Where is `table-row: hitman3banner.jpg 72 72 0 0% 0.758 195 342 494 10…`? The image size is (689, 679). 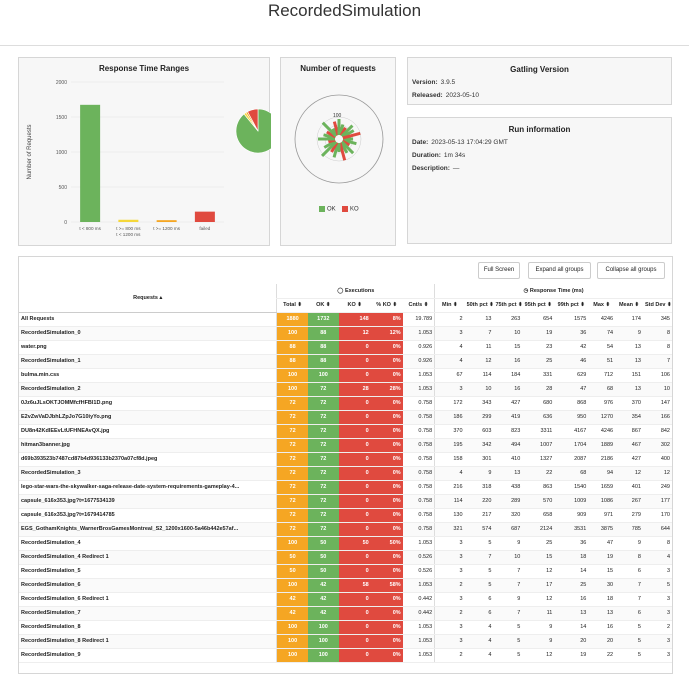 table-row: hitman3banner.jpg 72 72 0 0% 0.758 195 342 494 10… is located at coordinates (345, 445).